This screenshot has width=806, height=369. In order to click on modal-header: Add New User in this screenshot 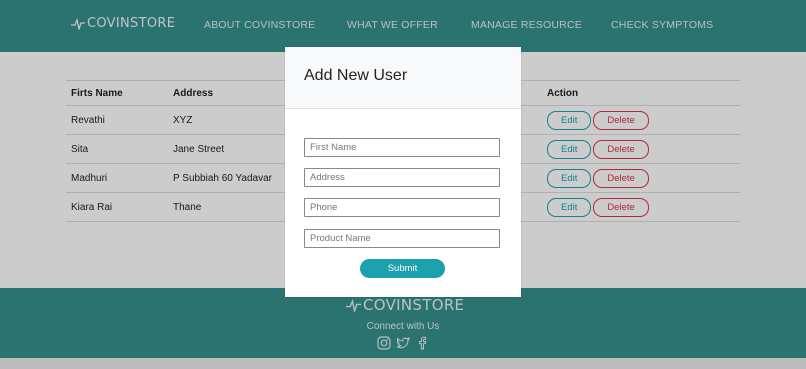, I will do `click(403, 78)`.